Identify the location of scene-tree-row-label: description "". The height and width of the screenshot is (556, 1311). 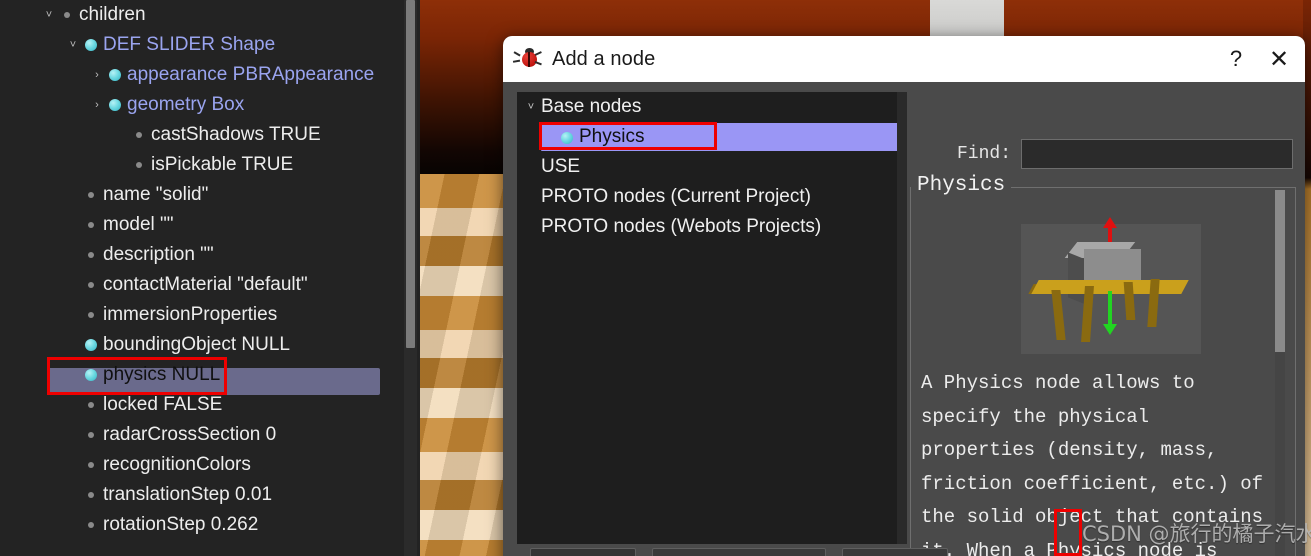
(158, 254).